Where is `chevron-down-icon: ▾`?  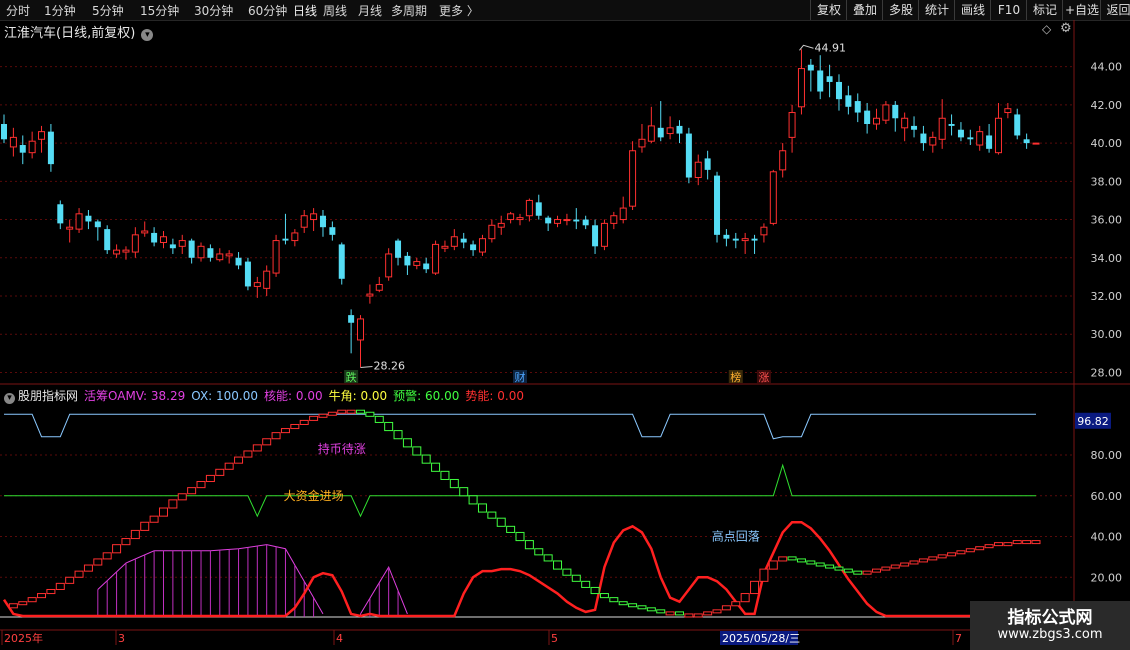
chevron-down-icon: ▾ is located at coordinates (147, 35).